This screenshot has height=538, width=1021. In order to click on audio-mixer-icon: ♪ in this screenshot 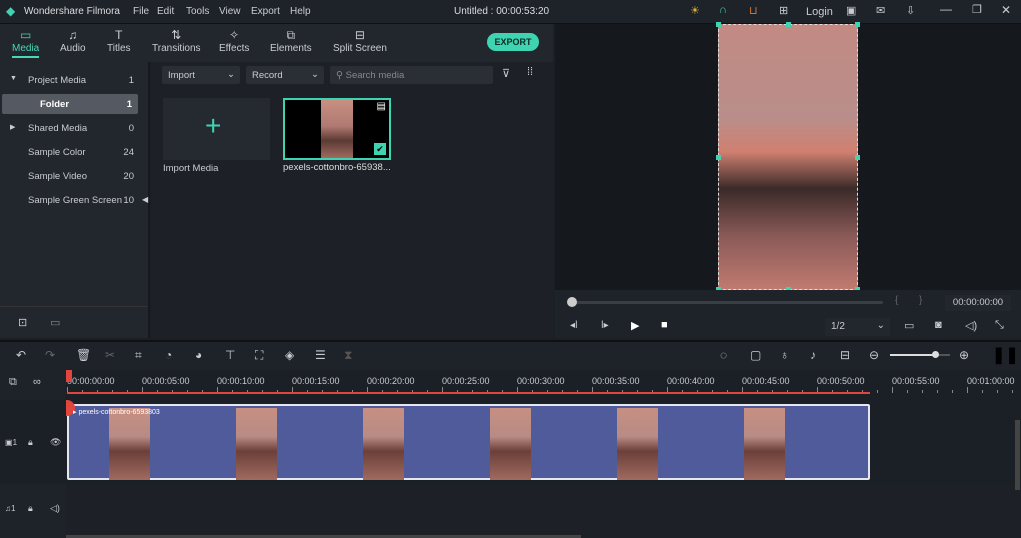, I will do `click(813, 355)`.